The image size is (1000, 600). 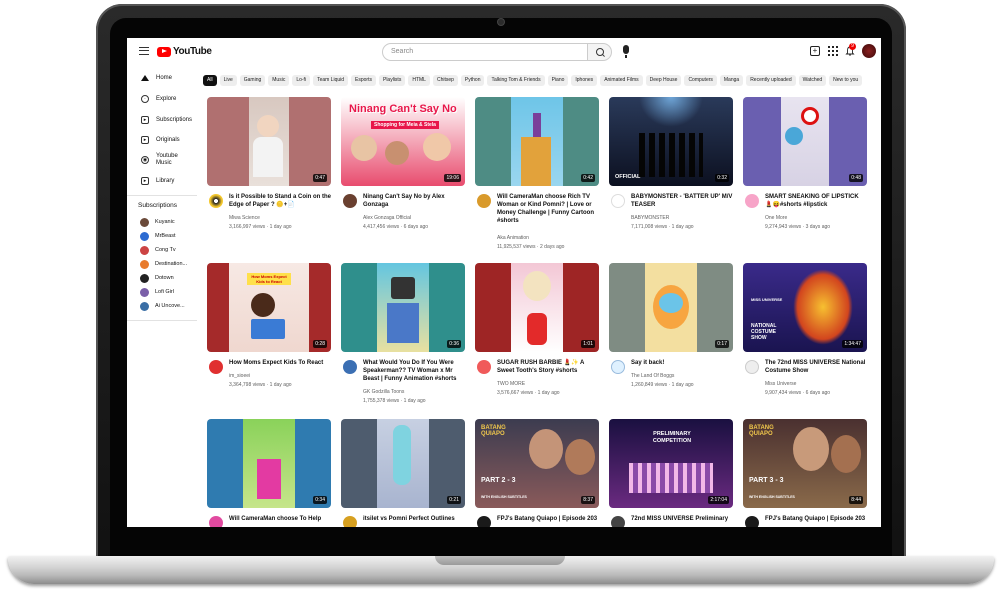 I want to click on video-title: Will CameraMan choose To Help, so click(x=280, y=519).